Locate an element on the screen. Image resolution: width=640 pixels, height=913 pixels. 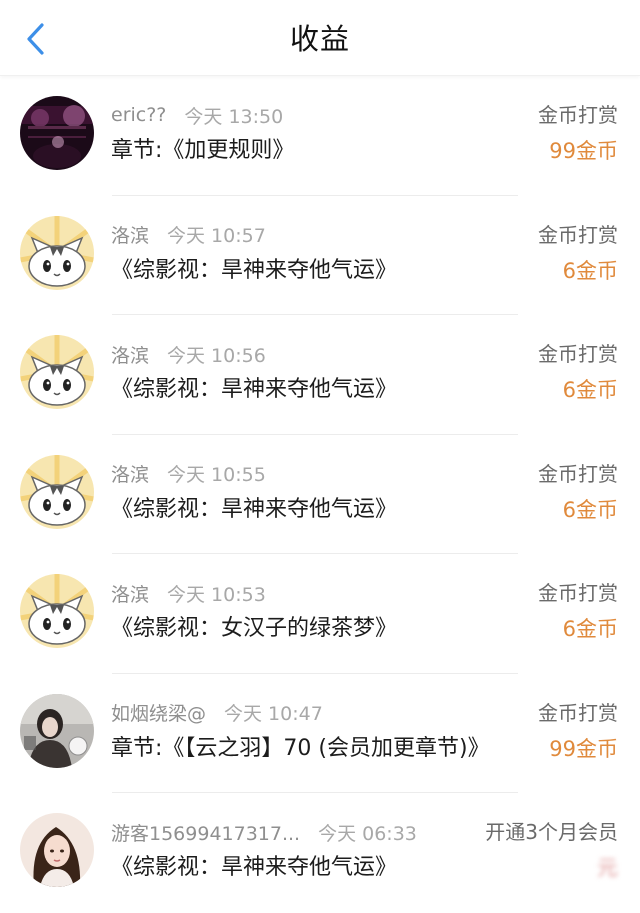
timestamp: 今天 13:50 is located at coordinates (234, 116).